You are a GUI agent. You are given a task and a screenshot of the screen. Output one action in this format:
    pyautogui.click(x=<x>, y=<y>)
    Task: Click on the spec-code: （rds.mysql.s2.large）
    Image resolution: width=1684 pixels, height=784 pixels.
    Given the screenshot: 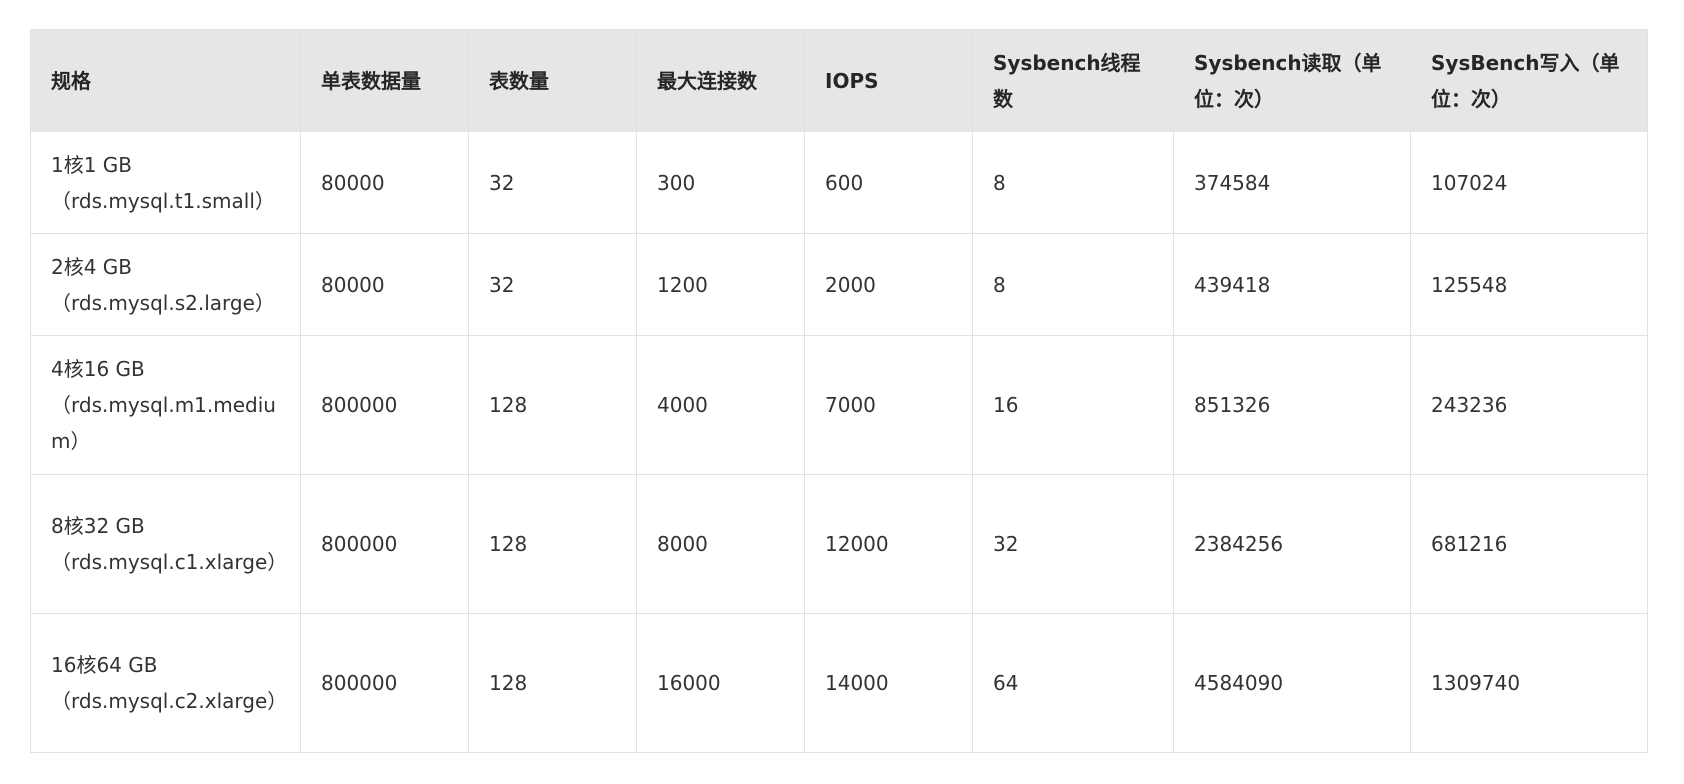 What is the action you would take?
    pyautogui.click(x=163, y=302)
    